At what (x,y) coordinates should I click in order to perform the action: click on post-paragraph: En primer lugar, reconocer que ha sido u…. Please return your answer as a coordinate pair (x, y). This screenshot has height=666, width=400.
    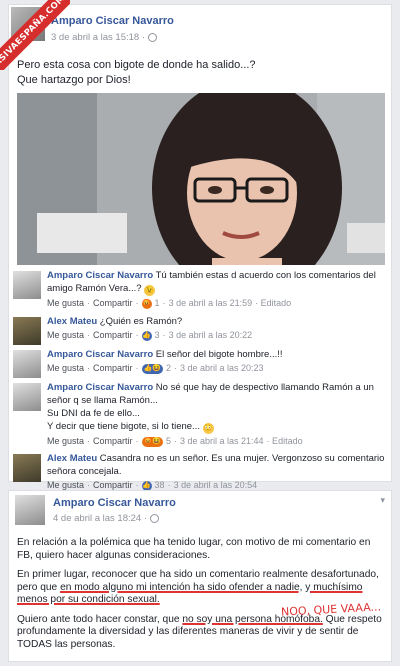
    Looking at the image, I should click on (203, 588).